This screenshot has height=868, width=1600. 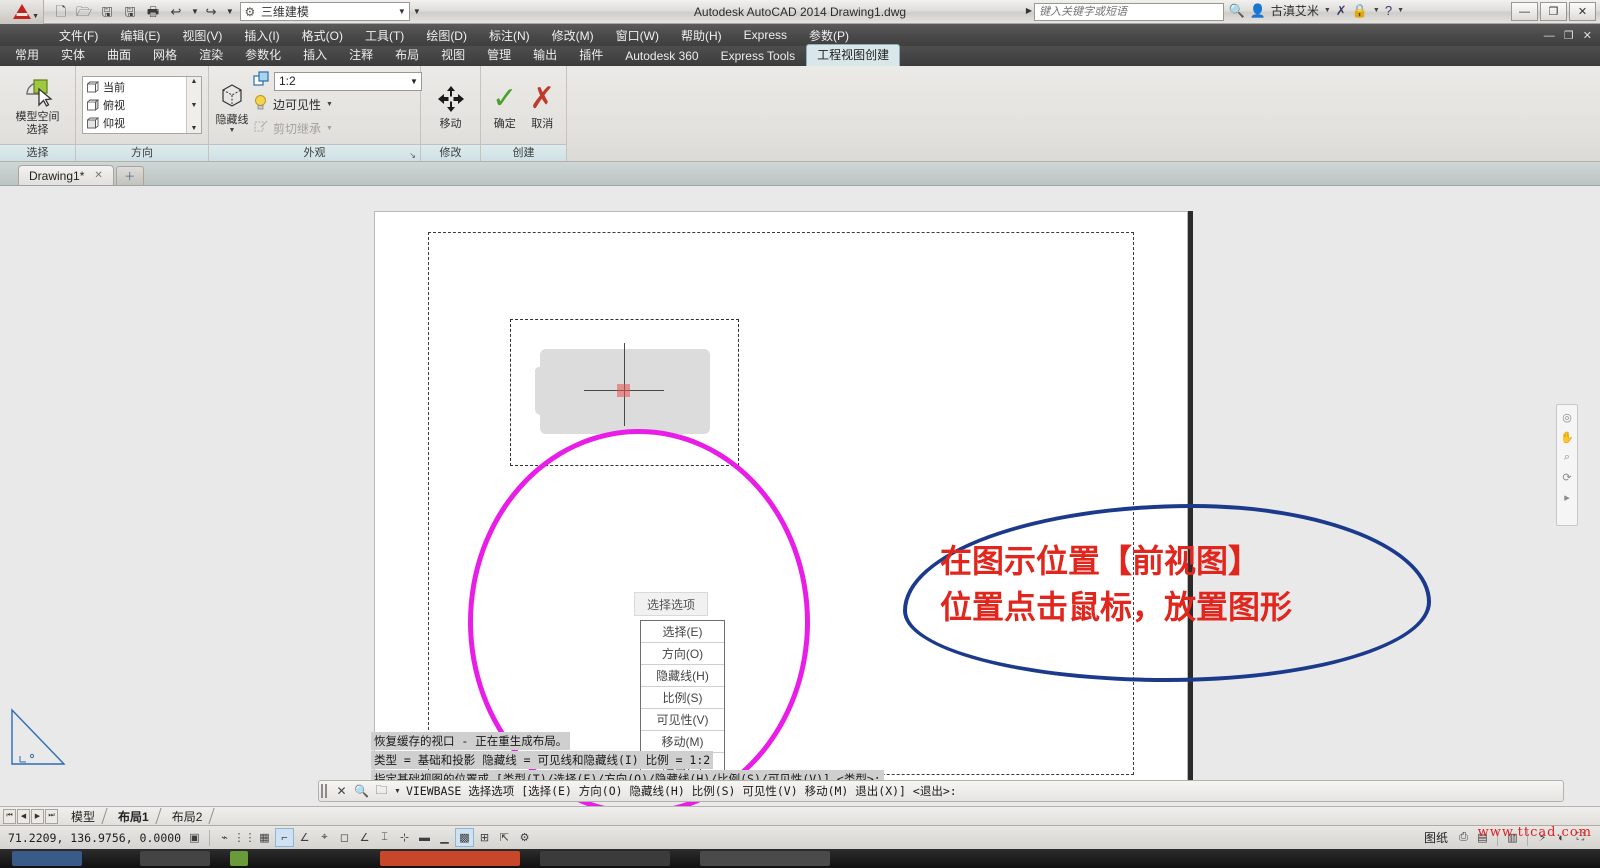 I want to click on scroll-up-icon: ▲, so click(x=194, y=81).